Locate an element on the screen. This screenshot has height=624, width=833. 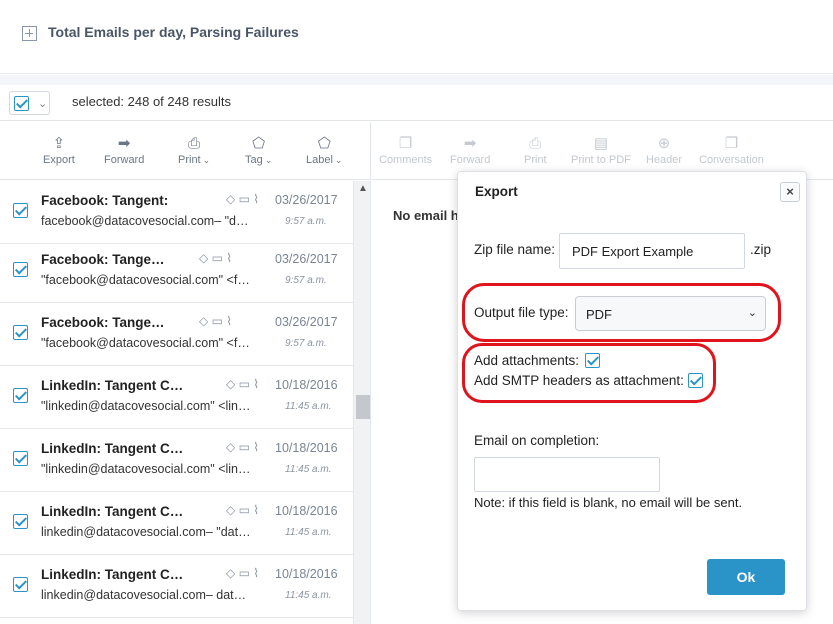
conversation-icon: ❐ is located at coordinates (731, 143).